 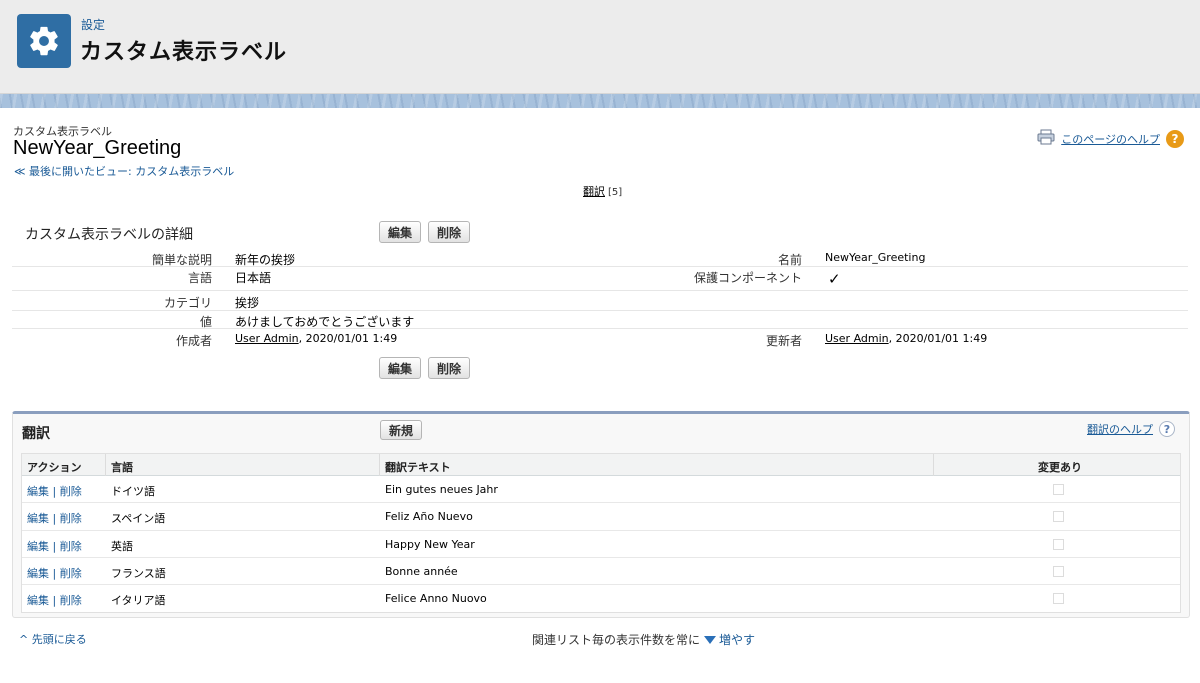 What do you see at coordinates (400, 232) in the screenshot?
I see `edit-button: 編集` at bounding box center [400, 232].